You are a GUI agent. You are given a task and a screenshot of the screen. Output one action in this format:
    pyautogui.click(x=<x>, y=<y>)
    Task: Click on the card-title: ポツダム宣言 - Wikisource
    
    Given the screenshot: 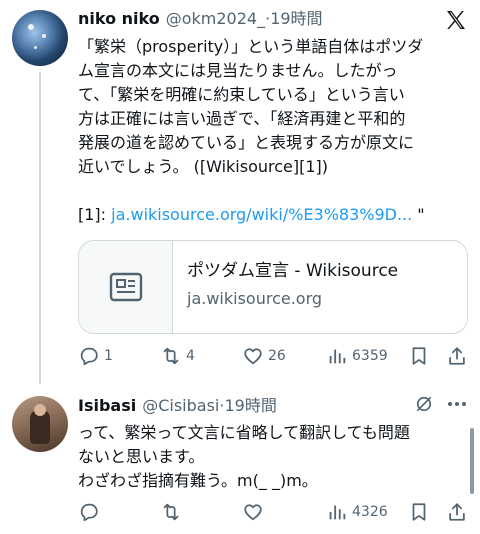 What is the action you would take?
    pyautogui.click(x=293, y=271)
    